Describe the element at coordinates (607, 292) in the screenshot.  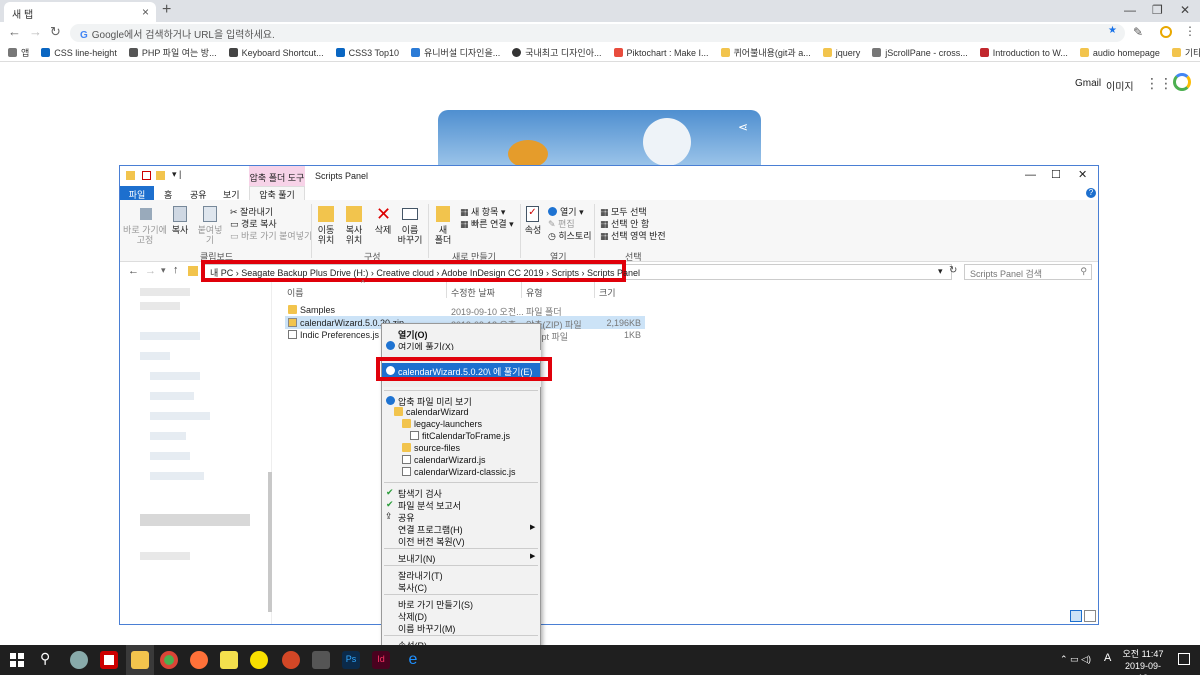
I see `column-size: 크기` at that location.